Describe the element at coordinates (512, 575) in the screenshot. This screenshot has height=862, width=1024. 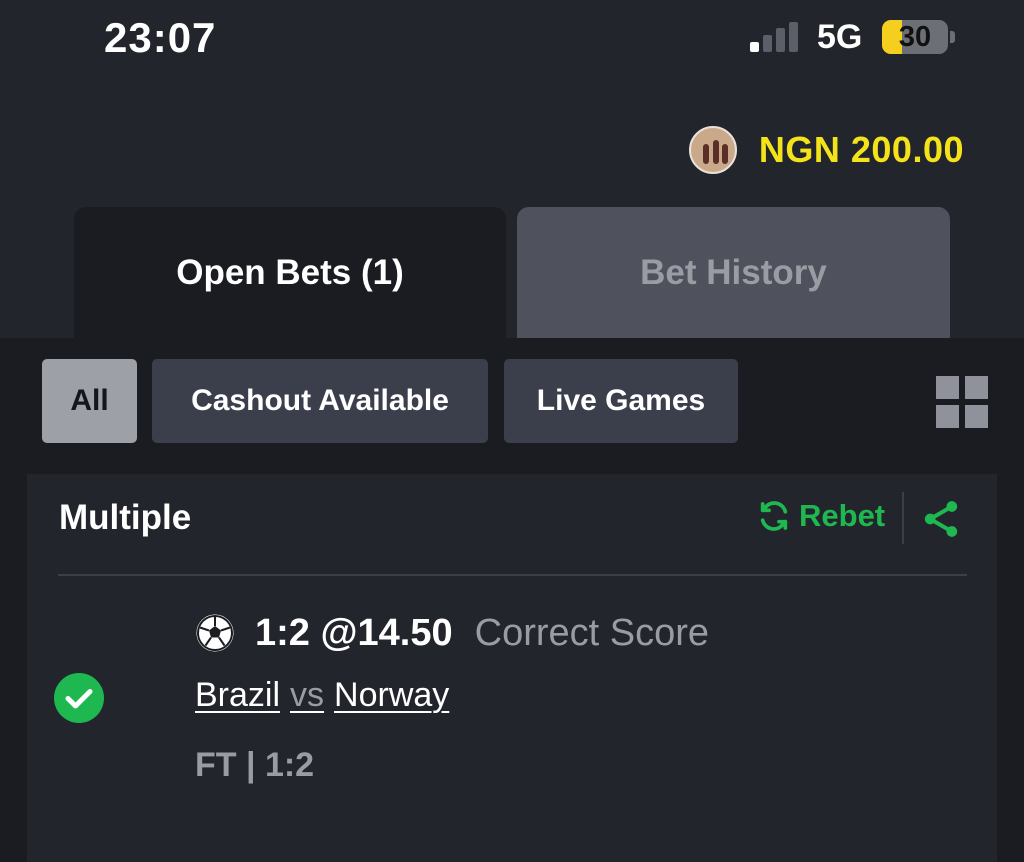
I see `card-divider` at that location.